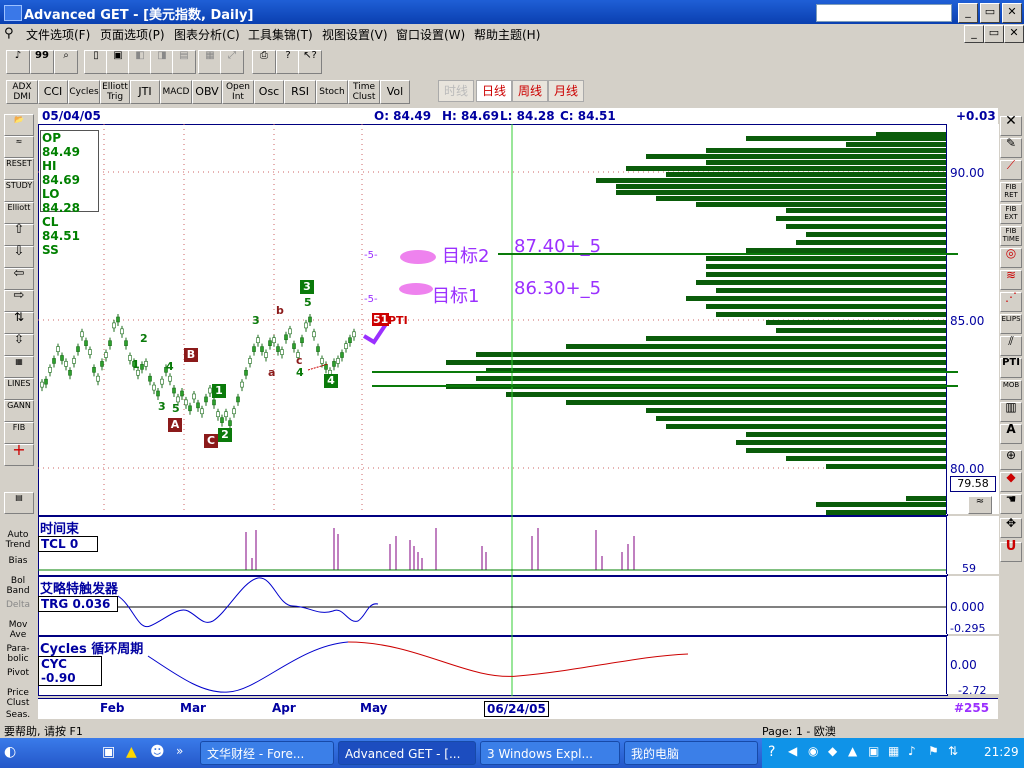  I want to click on expand-vertical-icon: ⇳, so click(19, 344).